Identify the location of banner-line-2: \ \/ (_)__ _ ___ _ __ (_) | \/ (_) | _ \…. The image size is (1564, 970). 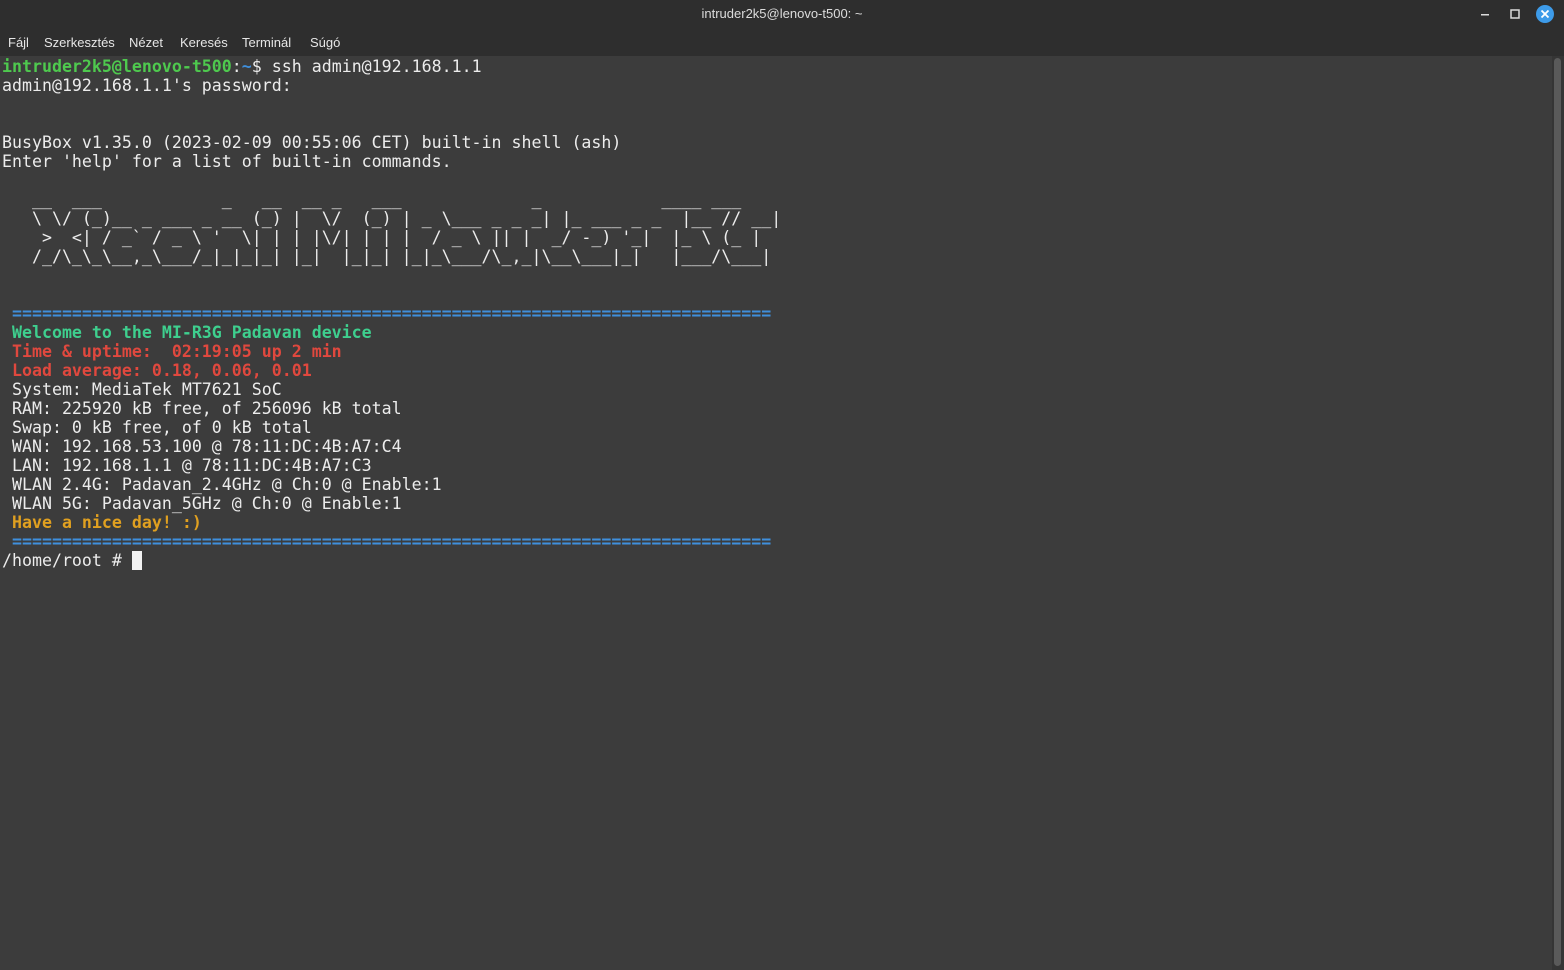
(392, 218).